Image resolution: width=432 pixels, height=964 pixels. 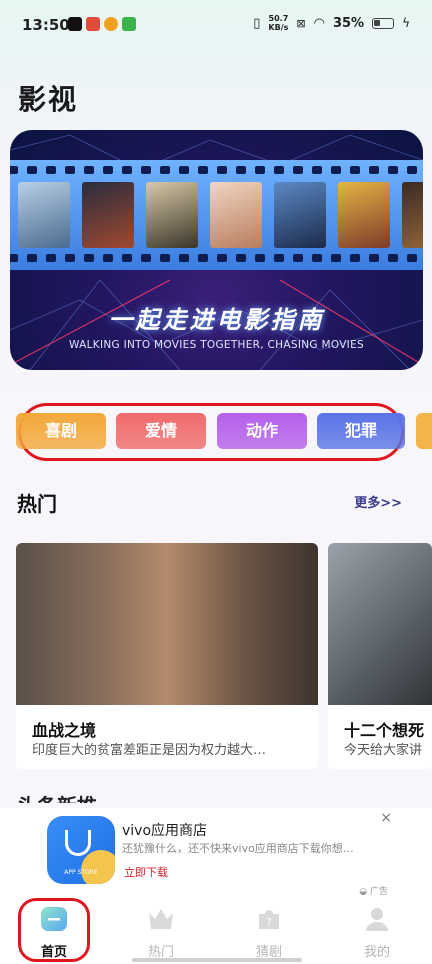 What do you see at coordinates (383, 750) in the screenshot?
I see `movie-card-desc: 今天给大家讲` at bounding box center [383, 750].